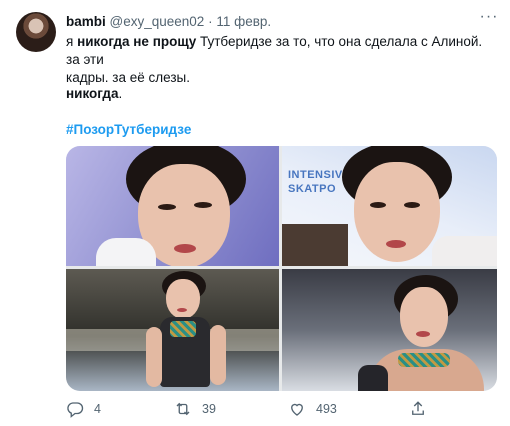 This screenshot has width=510, height=426. What do you see at coordinates (276, 409) in the screenshot?
I see `tweet-actions: 4 39 493` at bounding box center [276, 409].